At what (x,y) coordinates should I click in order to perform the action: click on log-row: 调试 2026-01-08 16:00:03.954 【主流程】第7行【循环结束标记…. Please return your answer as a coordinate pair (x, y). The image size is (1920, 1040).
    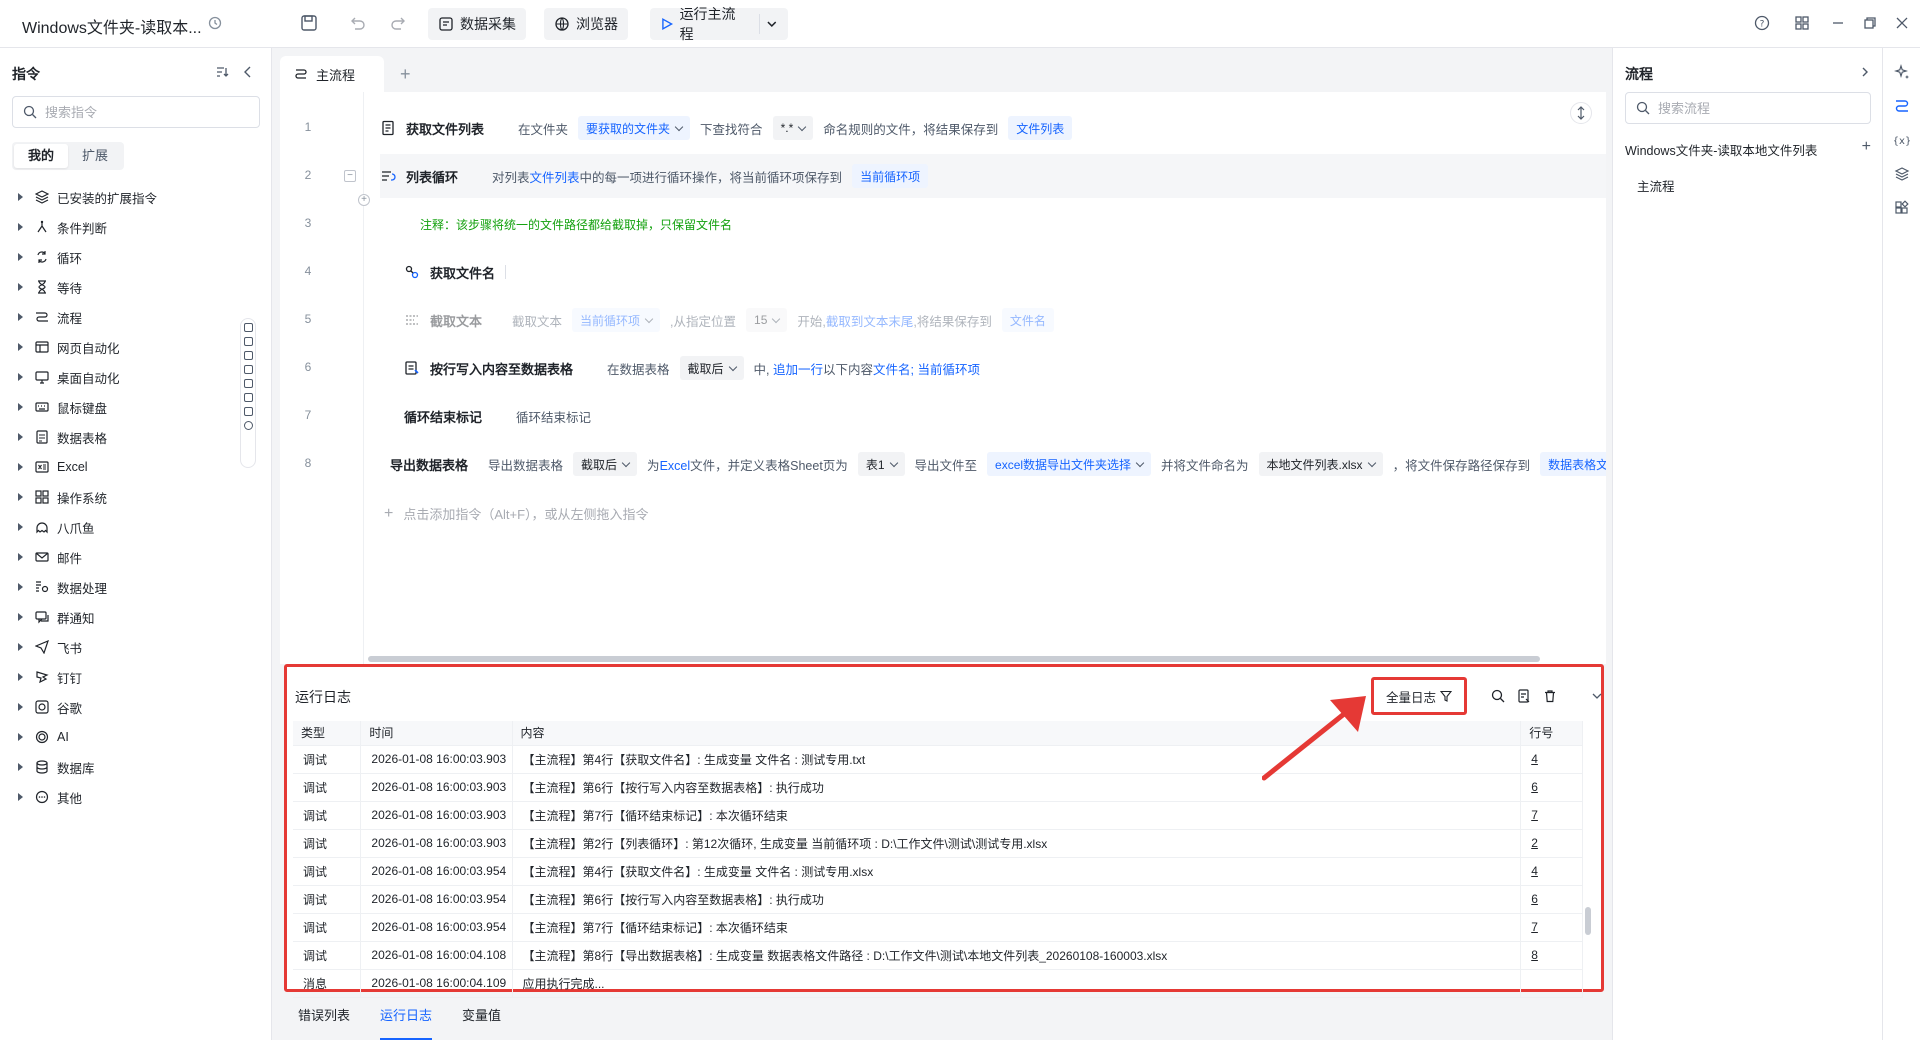
    Looking at the image, I should click on (938, 927).